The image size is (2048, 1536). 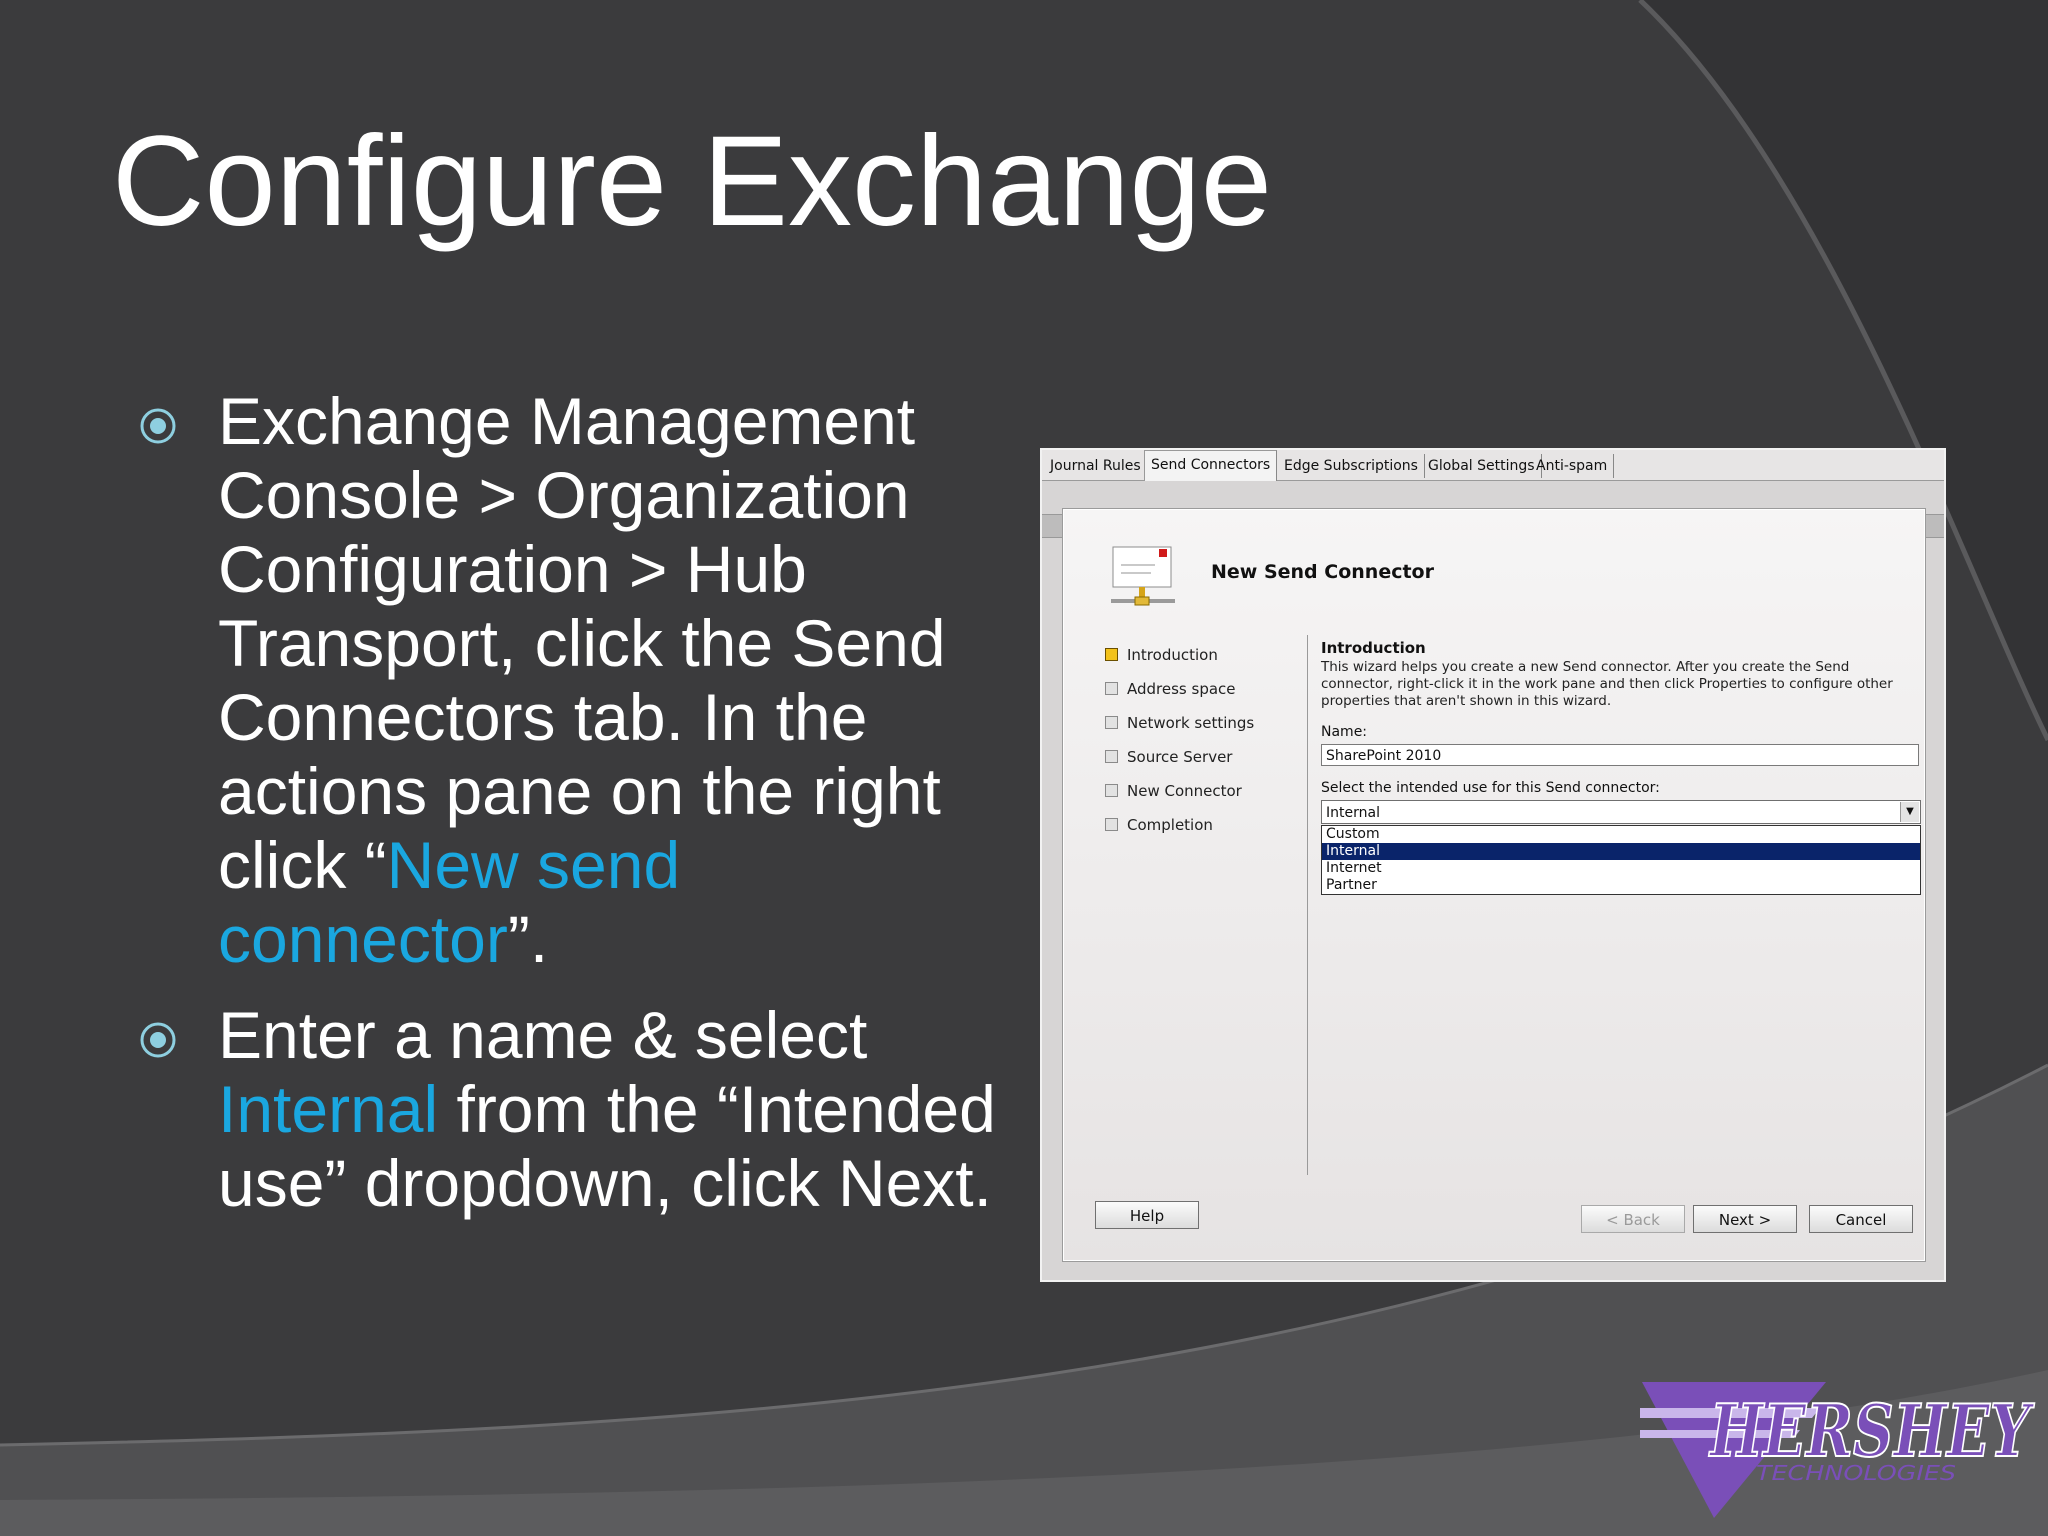 What do you see at coordinates (1351, 466) in the screenshot?
I see `tab-edge-subscriptions: Edge Subscriptions` at bounding box center [1351, 466].